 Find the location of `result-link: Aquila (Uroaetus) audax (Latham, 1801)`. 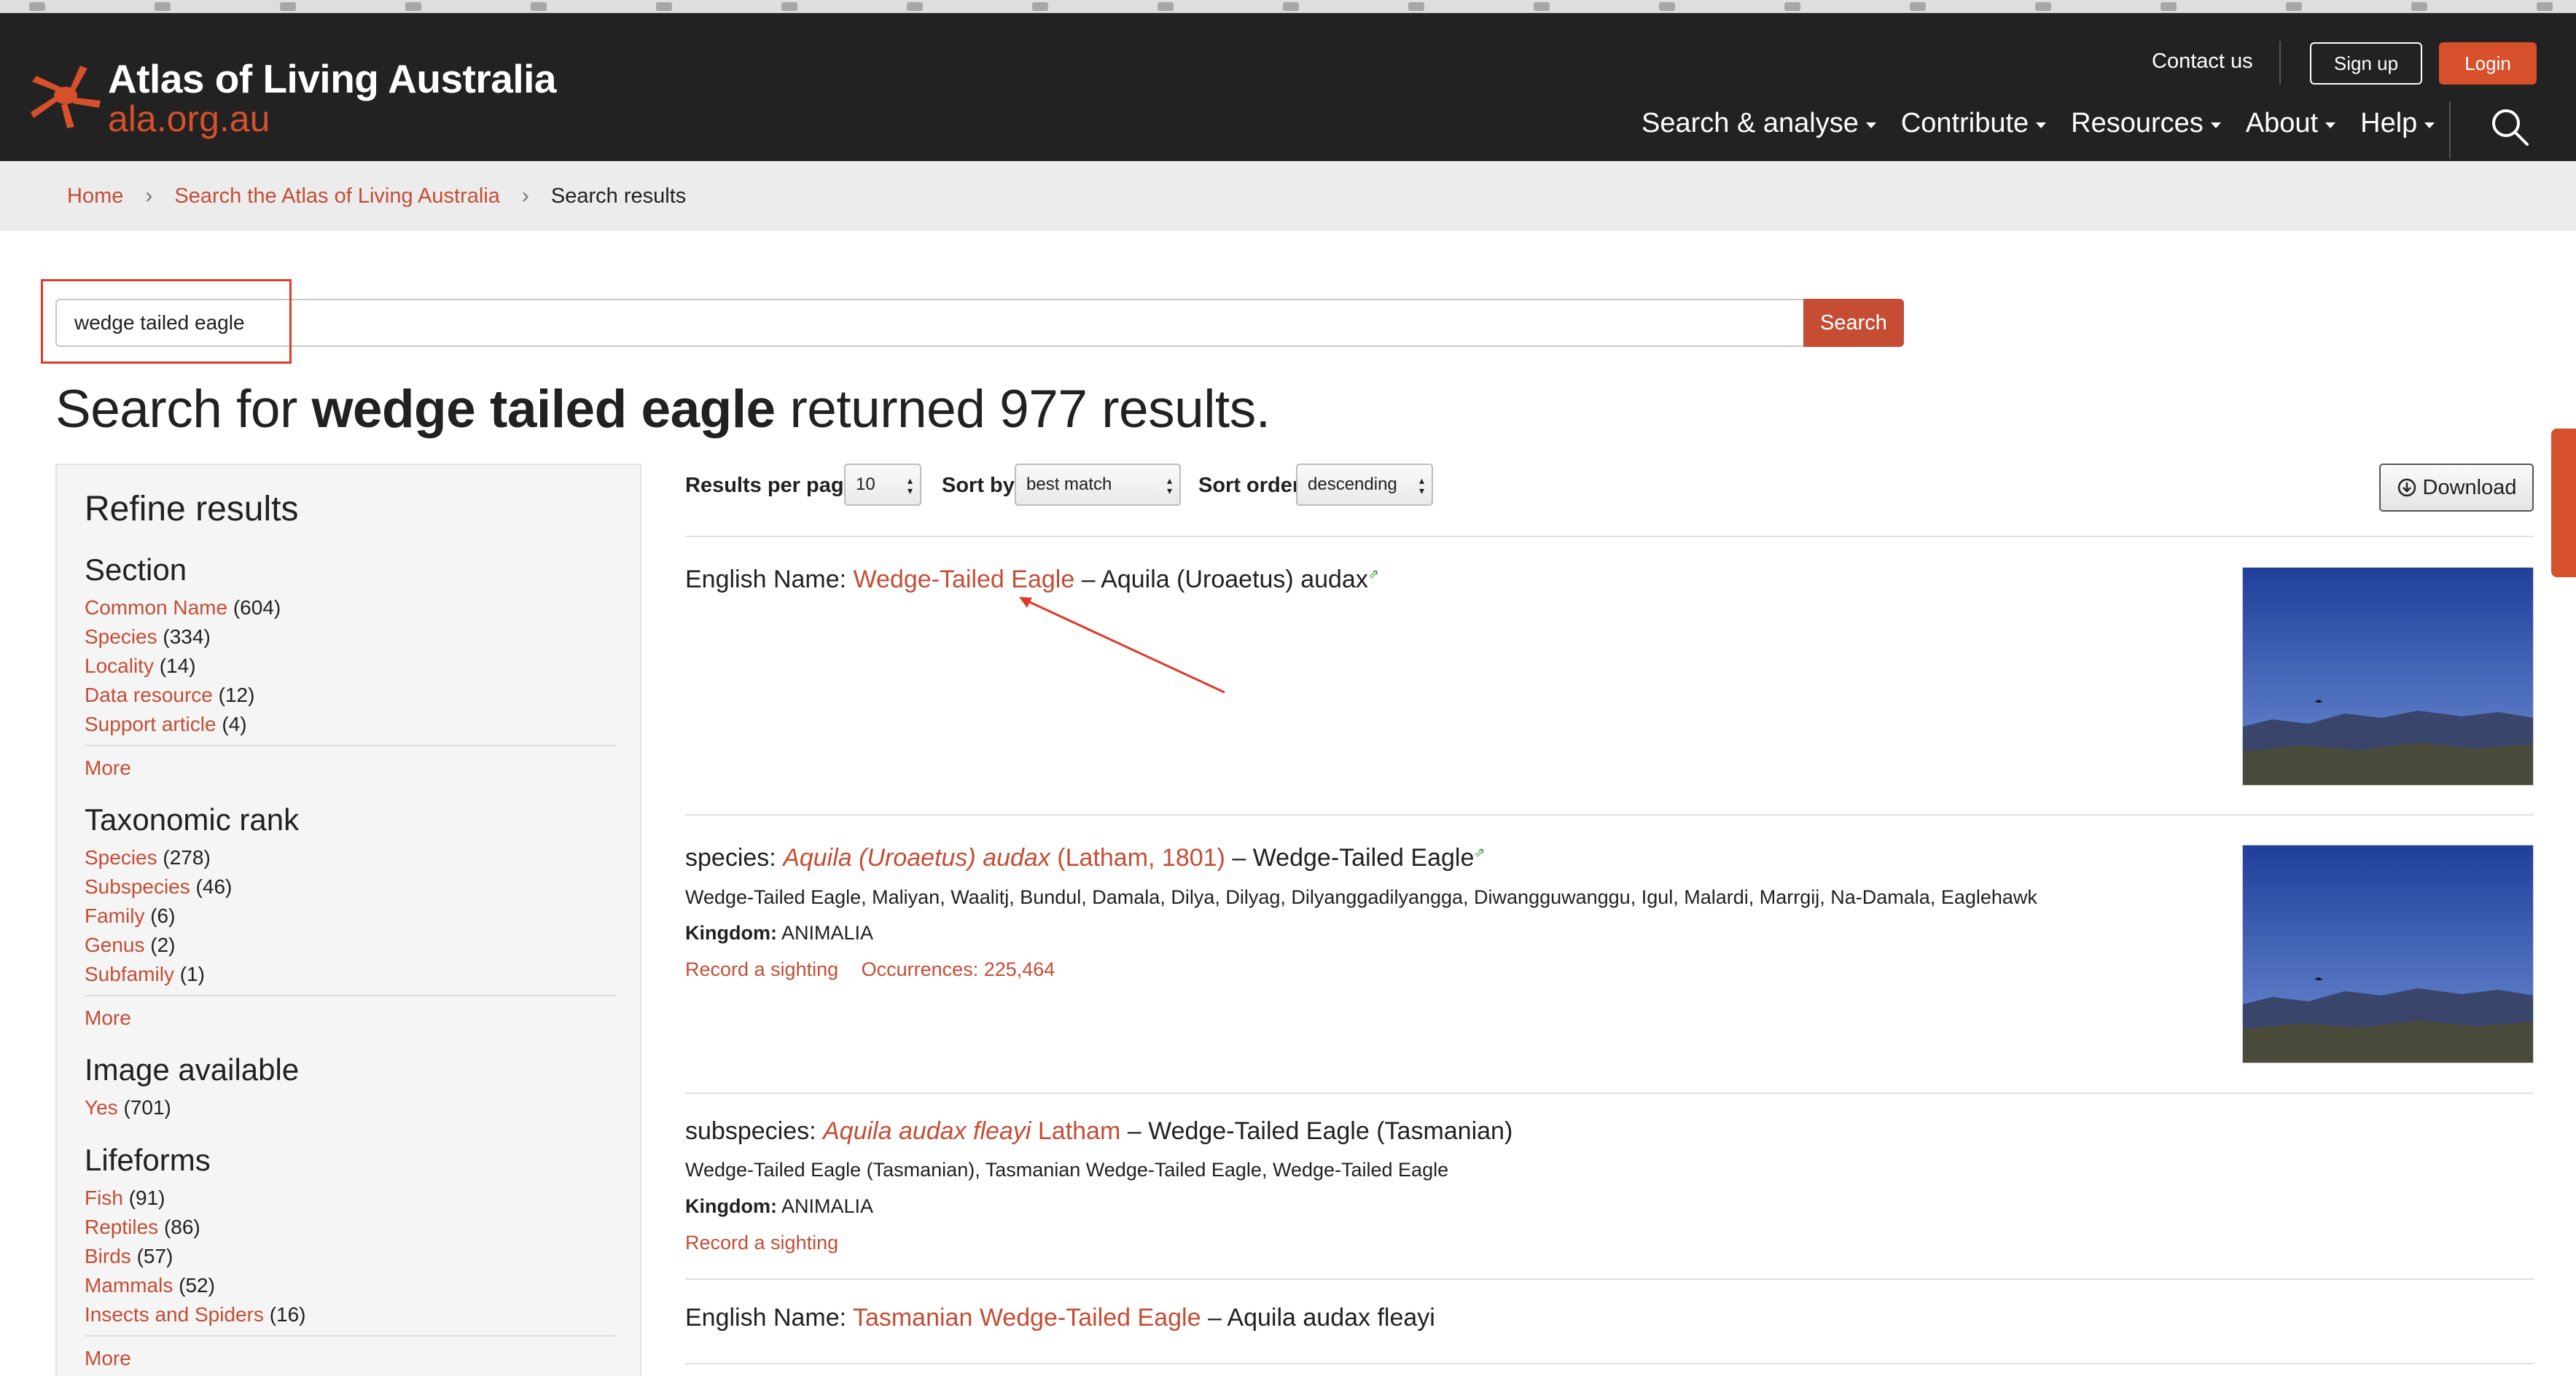

result-link: Aquila (Uroaetus) audax (Latham, 1801) is located at coordinates (1004, 858).